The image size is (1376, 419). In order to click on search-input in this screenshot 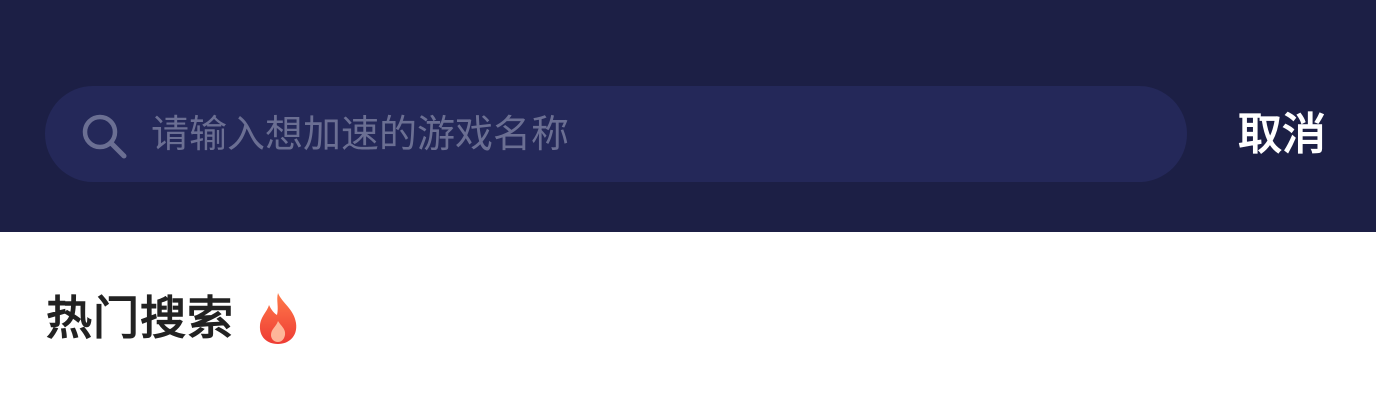, I will do `click(651, 134)`.